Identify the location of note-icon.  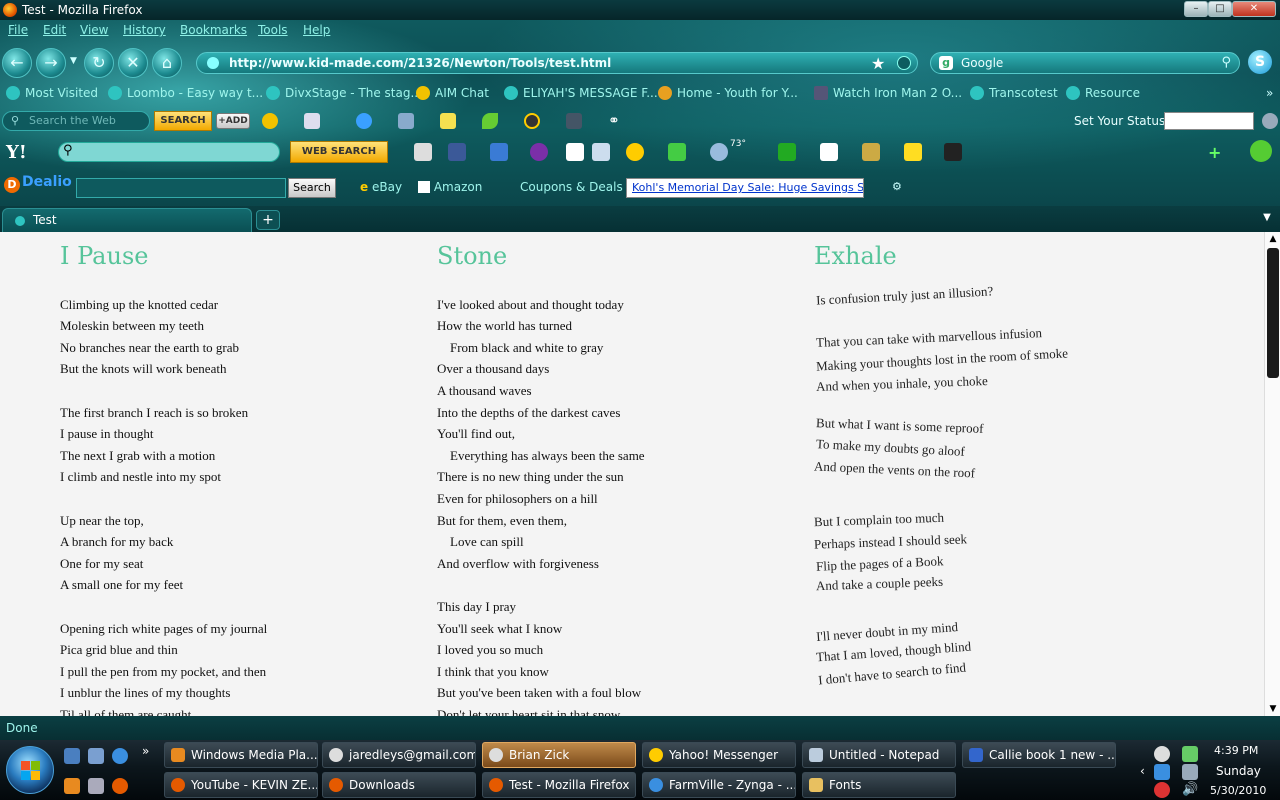
(448, 121).